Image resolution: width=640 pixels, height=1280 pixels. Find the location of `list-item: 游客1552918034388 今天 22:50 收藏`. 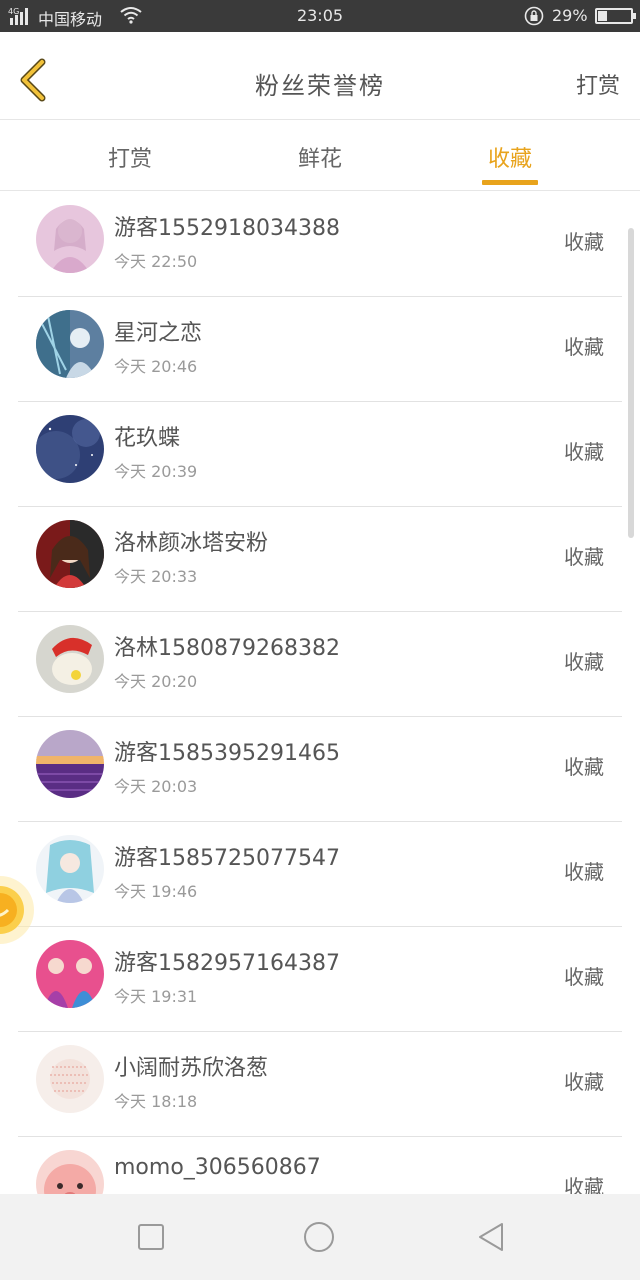

list-item: 游客1552918034388 今天 22:50 收藏 is located at coordinates (320, 244).